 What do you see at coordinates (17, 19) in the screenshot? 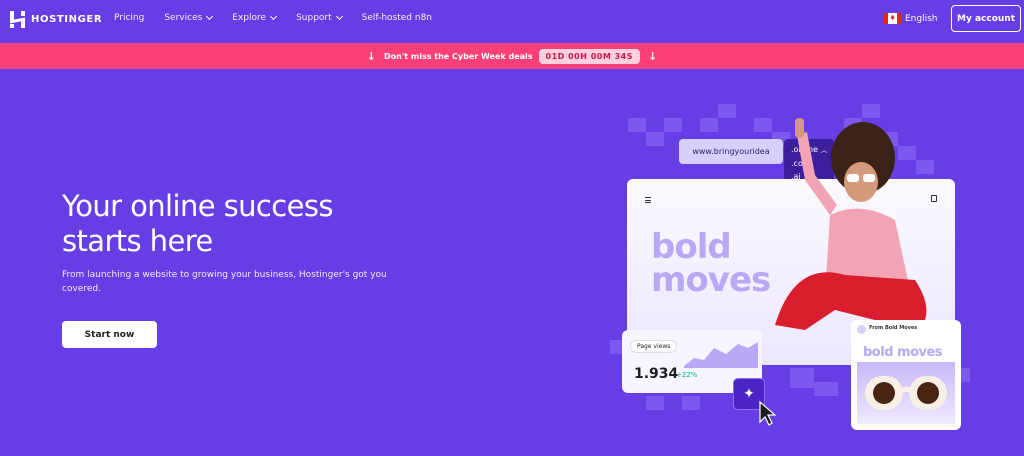
I see `hostinger-logo-icon` at bounding box center [17, 19].